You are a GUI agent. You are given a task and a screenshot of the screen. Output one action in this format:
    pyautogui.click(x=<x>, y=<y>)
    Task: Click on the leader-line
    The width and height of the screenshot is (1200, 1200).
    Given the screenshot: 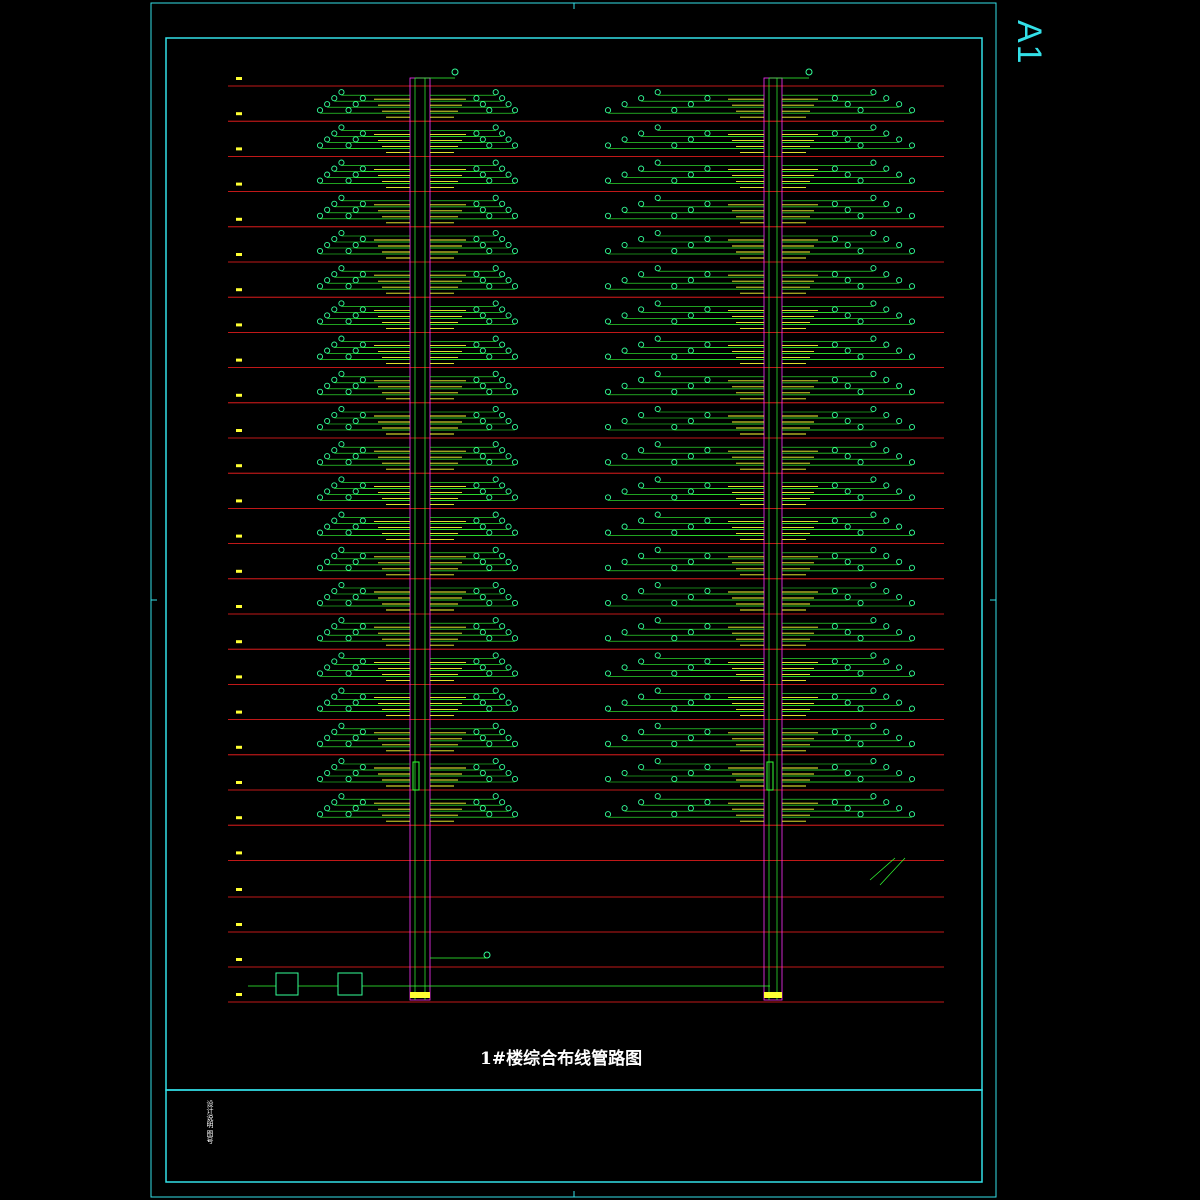 What is the action you would take?
    pyautogui.click(x=882, y=869)
    